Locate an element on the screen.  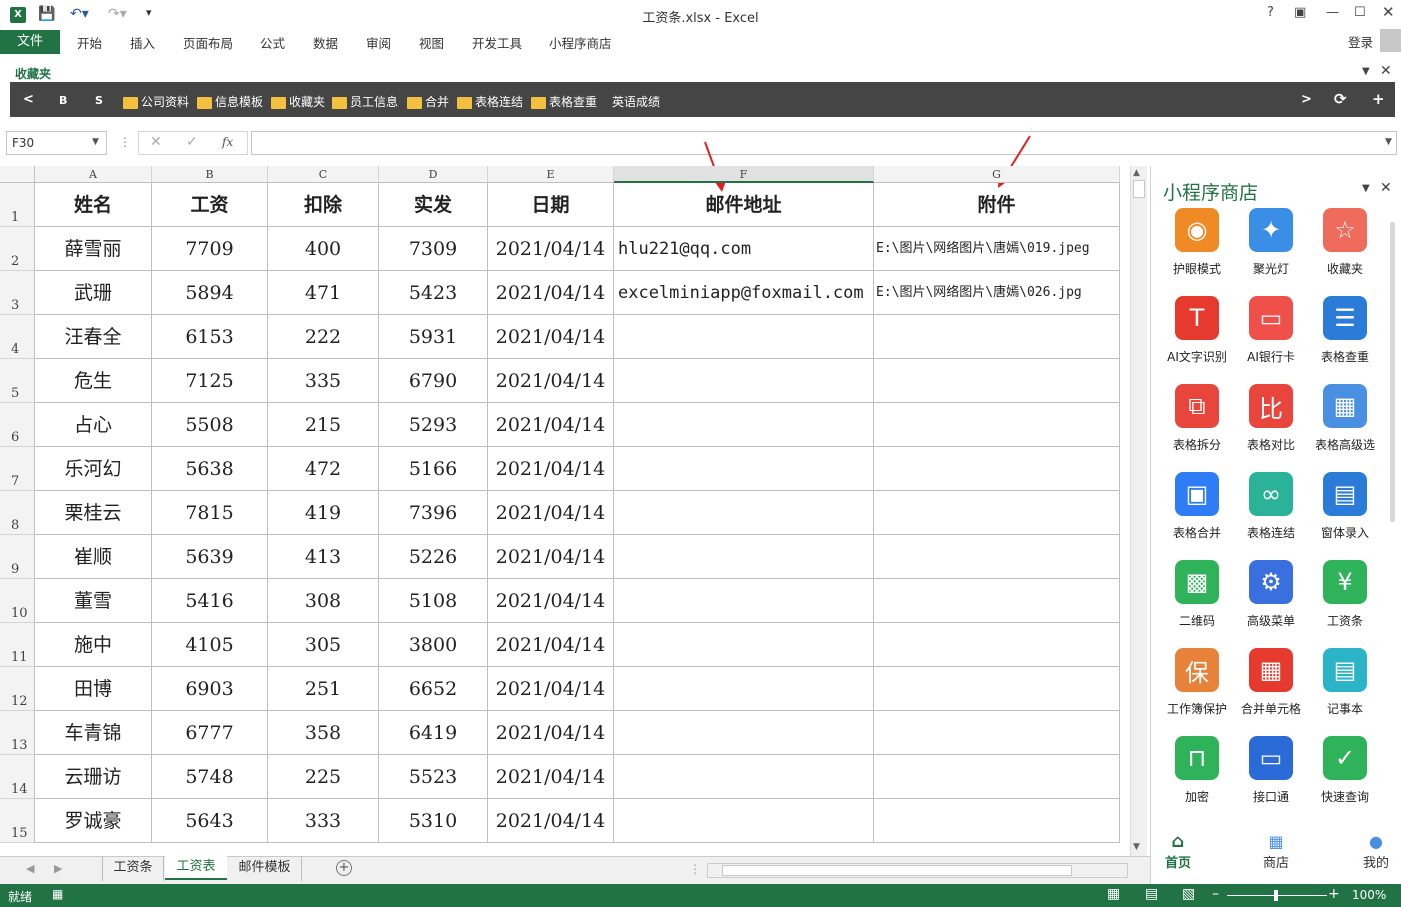
header-cell: 邮件地址 is located at coordinates (744, 205).